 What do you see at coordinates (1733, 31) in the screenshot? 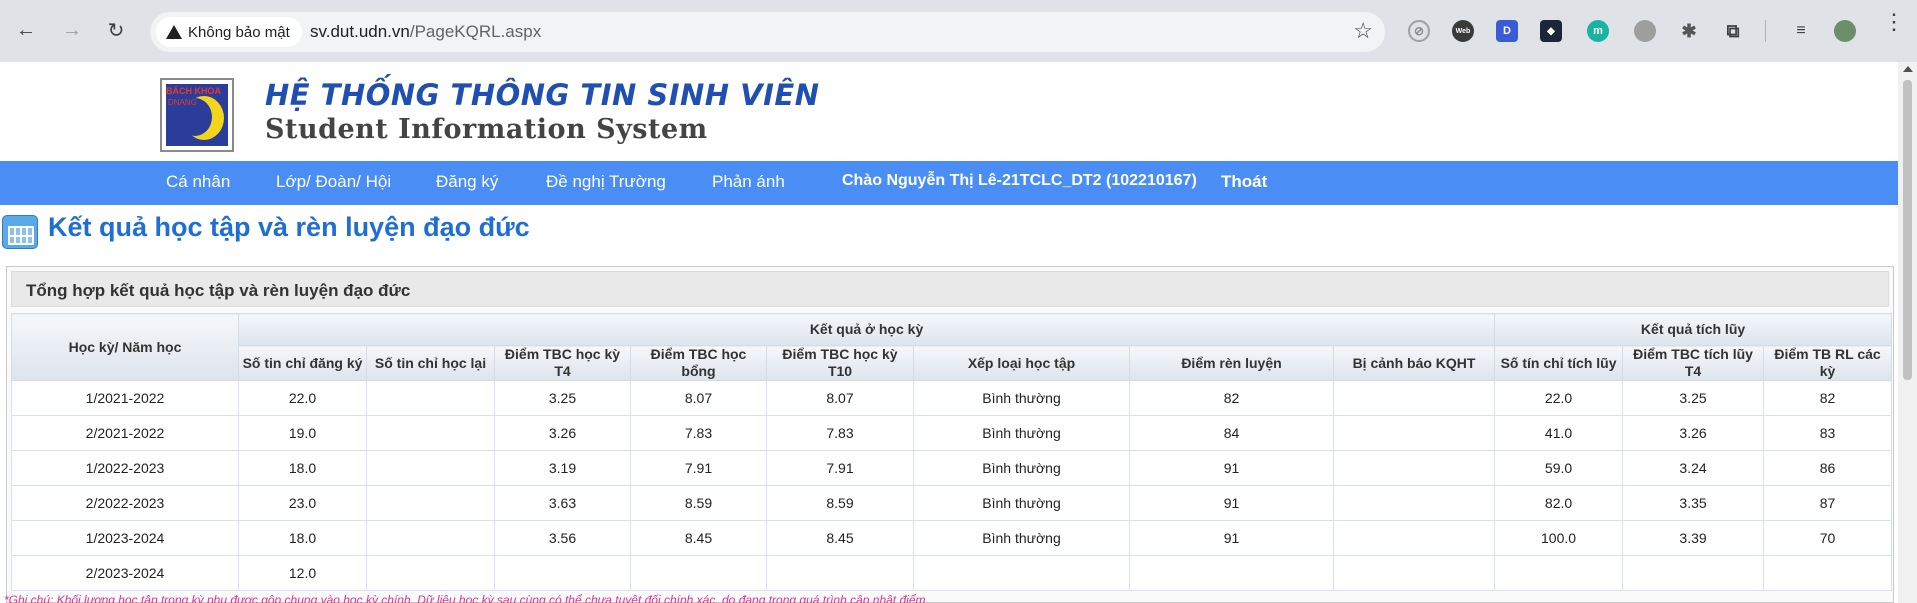
I see `extensions-puzzle-icon: ⧉` at bounding box center [1733, 31].